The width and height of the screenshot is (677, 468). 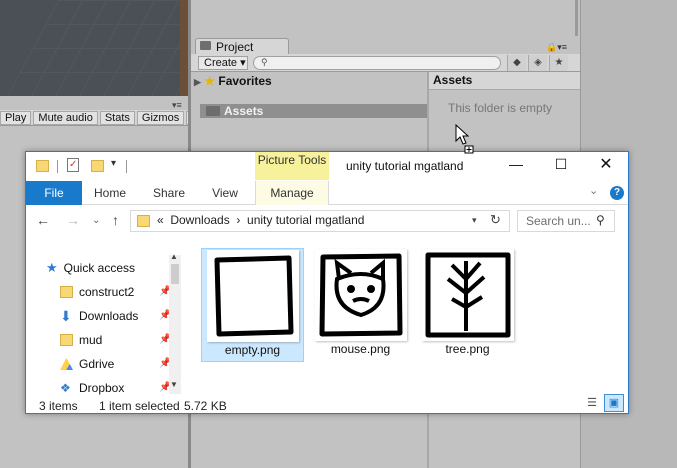 I want to click on file-name: mouse.png, so click(x=360, y=349).